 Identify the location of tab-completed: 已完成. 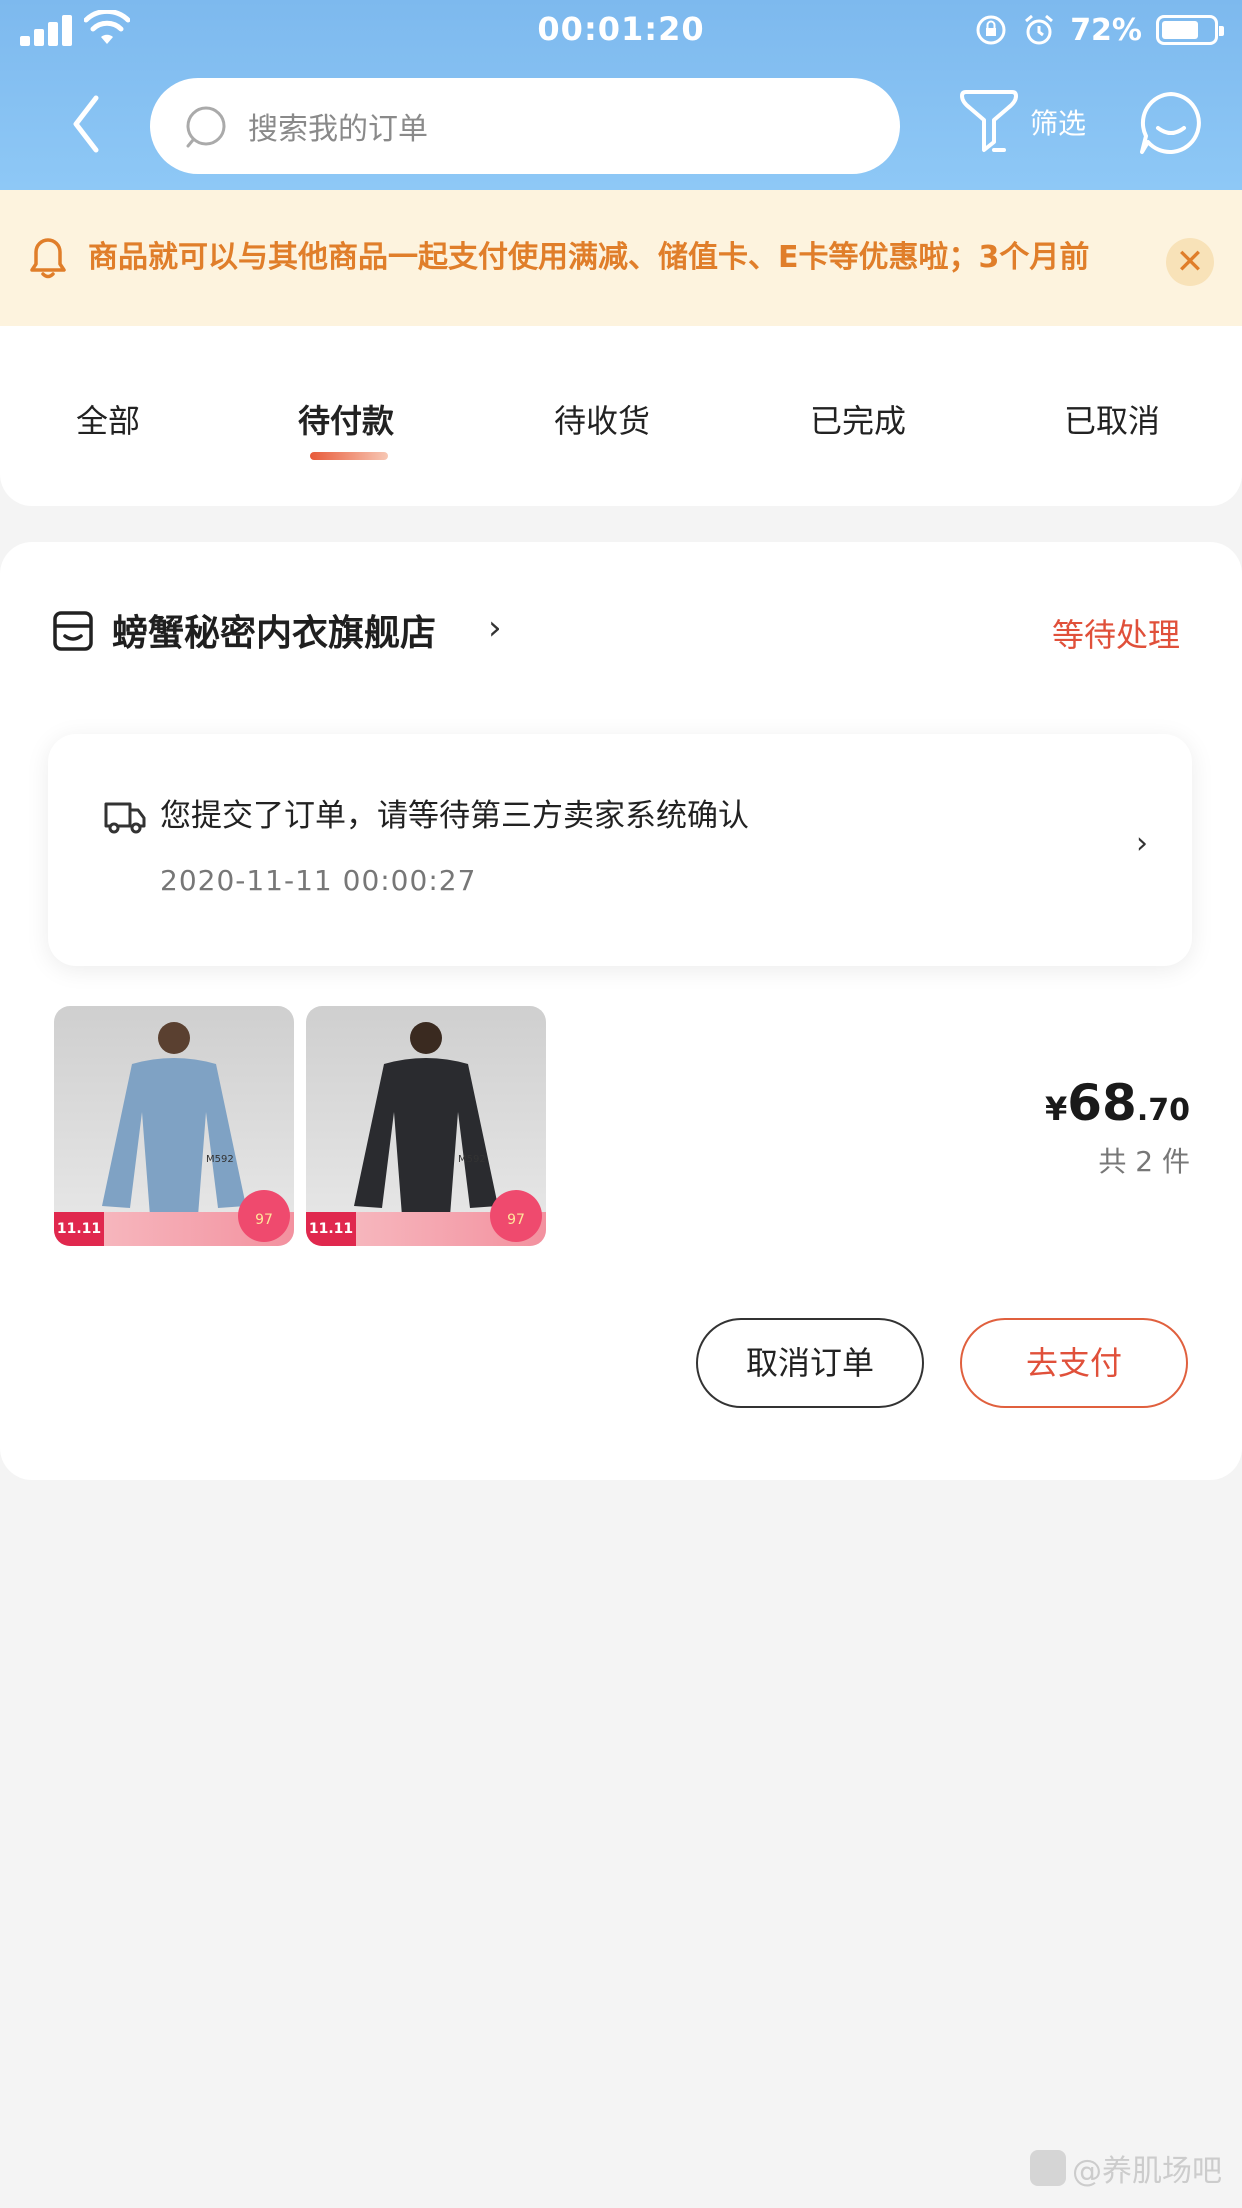
(858, 419).